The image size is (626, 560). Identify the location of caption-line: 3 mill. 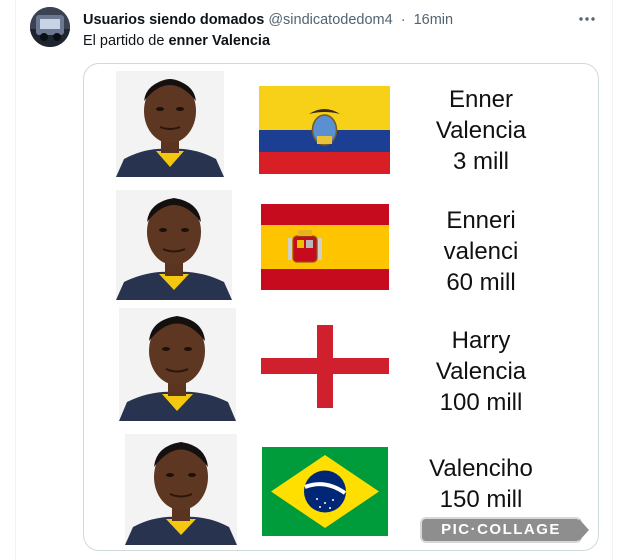
(480, 161).